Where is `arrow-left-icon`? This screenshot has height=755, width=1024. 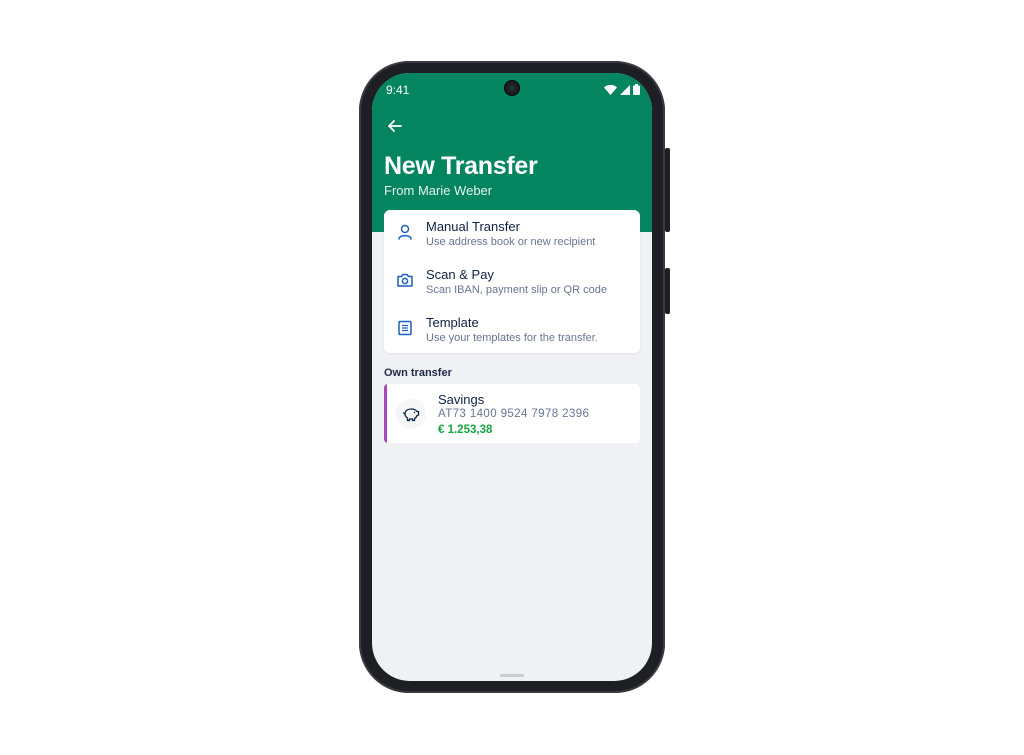 arrow-left-icon is located at coordinates (395, 126).